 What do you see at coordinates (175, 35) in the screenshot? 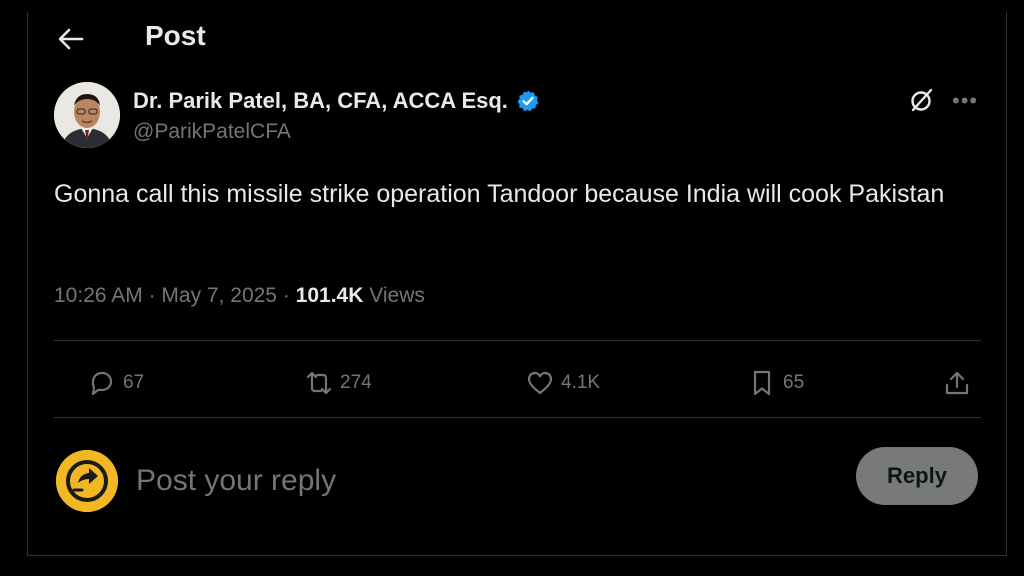
I see `page-title: Post` at bounding box center [175, 35].